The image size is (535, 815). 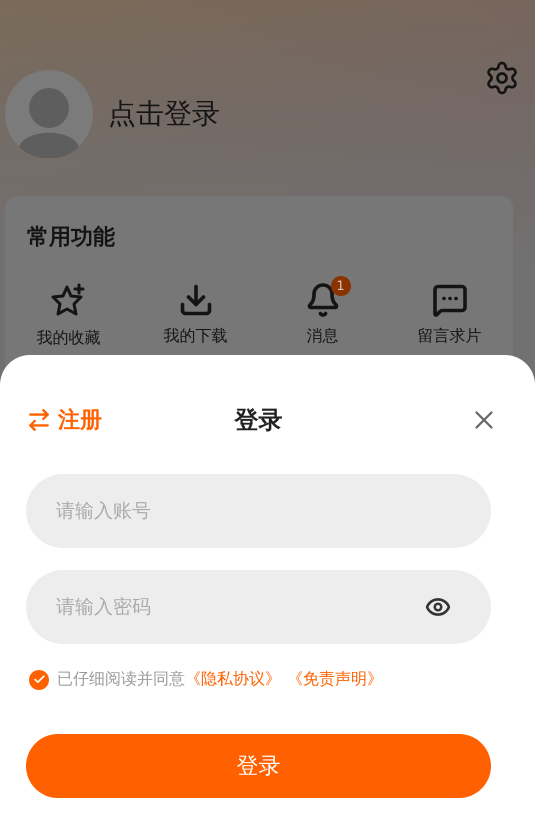 I want to click on download-icon, so click(x=196, y=300).